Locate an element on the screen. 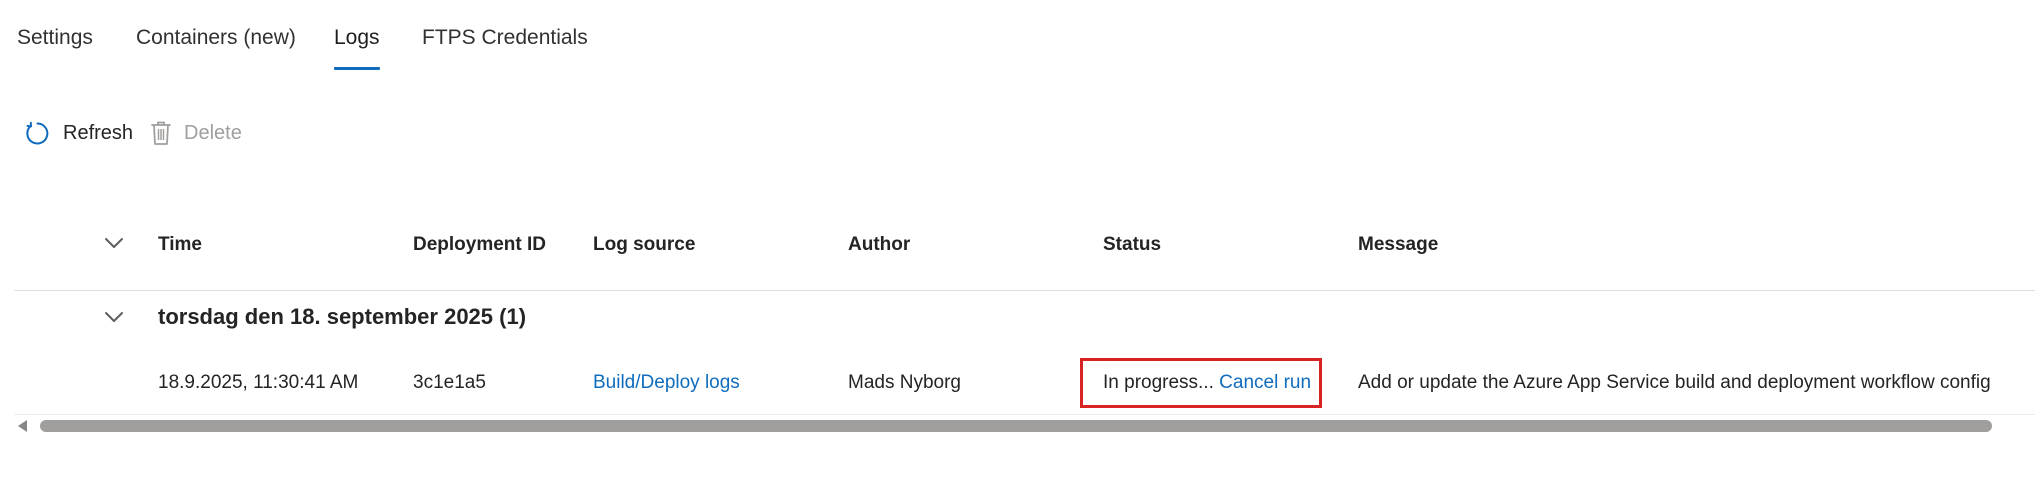 The width and height of the screenshot is (2035, 480). cell-time: 18.9.2025, 11:30:41 AM is located at coordinates (258, 382).